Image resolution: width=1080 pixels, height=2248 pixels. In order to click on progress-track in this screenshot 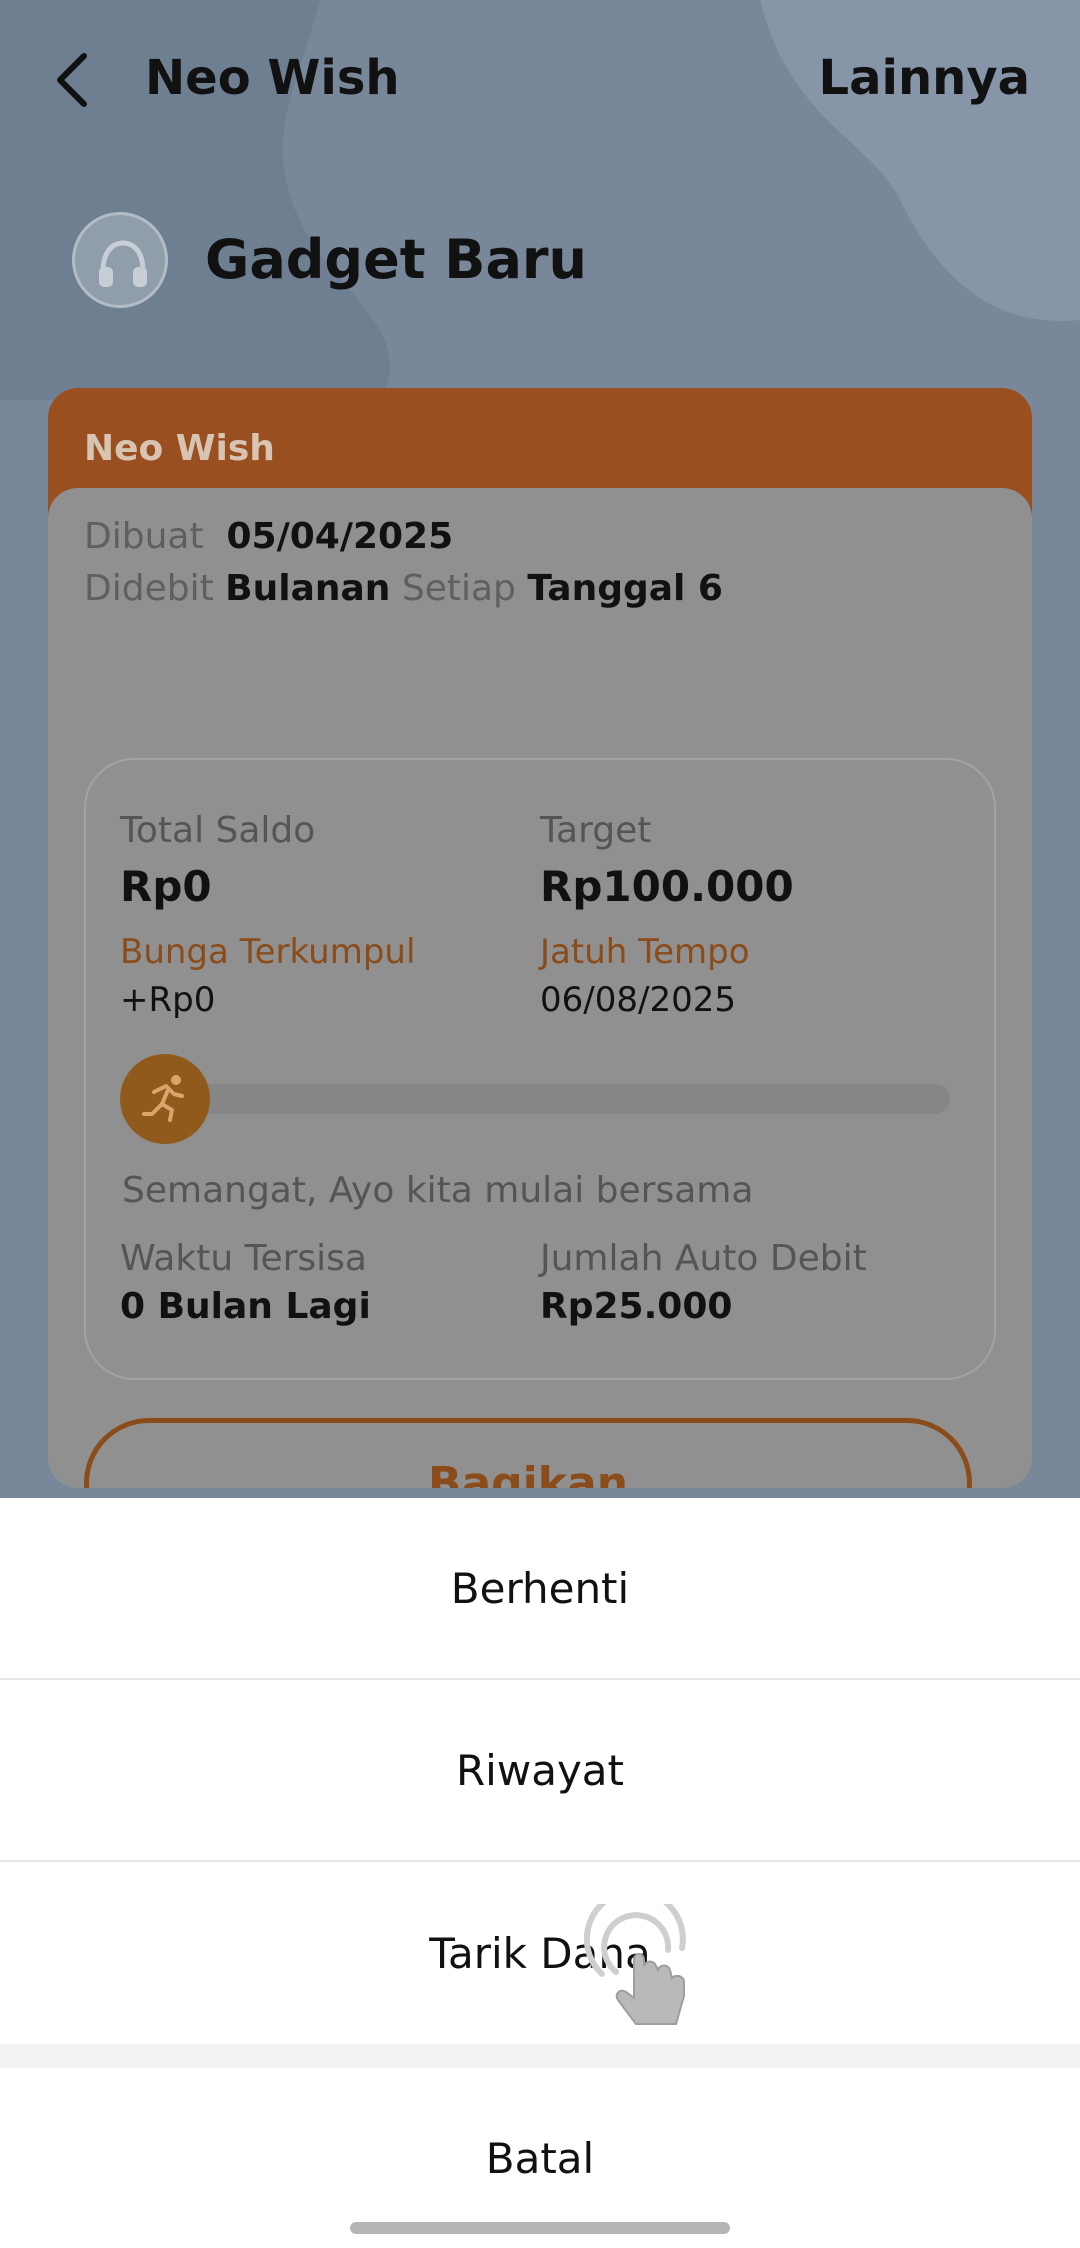, I will do `click(560, 1099)`.